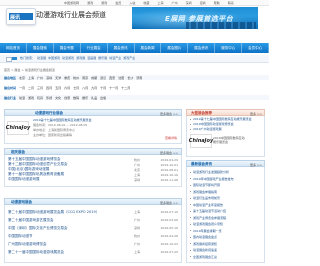 This screenshot has width=320, height=266. What do you see at coordinates (54, 58) in the screenshot?
I see `hot-word-link: 中国游戏` at bounding box center [54, 58].